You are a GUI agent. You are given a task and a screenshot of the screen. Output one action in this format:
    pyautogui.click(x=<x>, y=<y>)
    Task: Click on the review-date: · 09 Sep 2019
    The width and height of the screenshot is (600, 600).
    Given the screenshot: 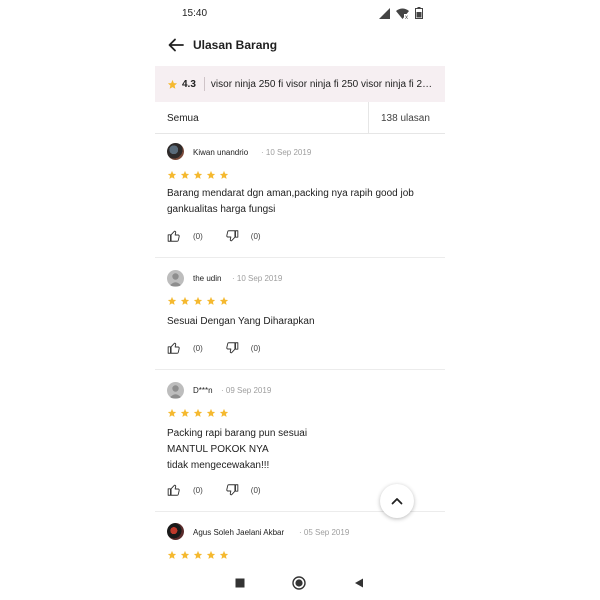 What is the action you would take?
    pyautogui.click(x=246, y=390)
    